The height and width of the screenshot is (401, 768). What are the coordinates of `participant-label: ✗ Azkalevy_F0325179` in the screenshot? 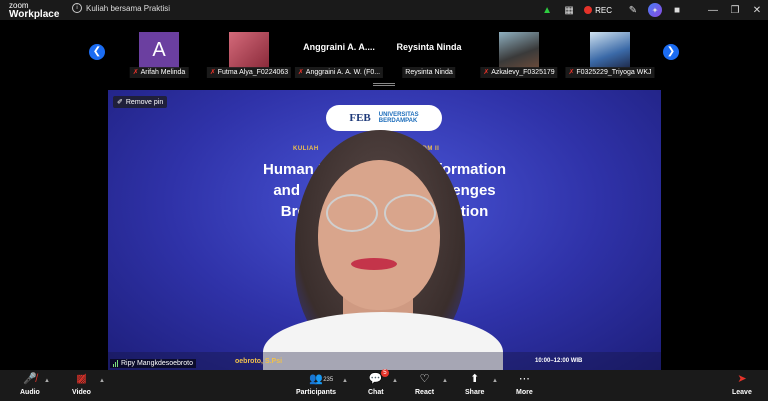 It's located at (519, 72).